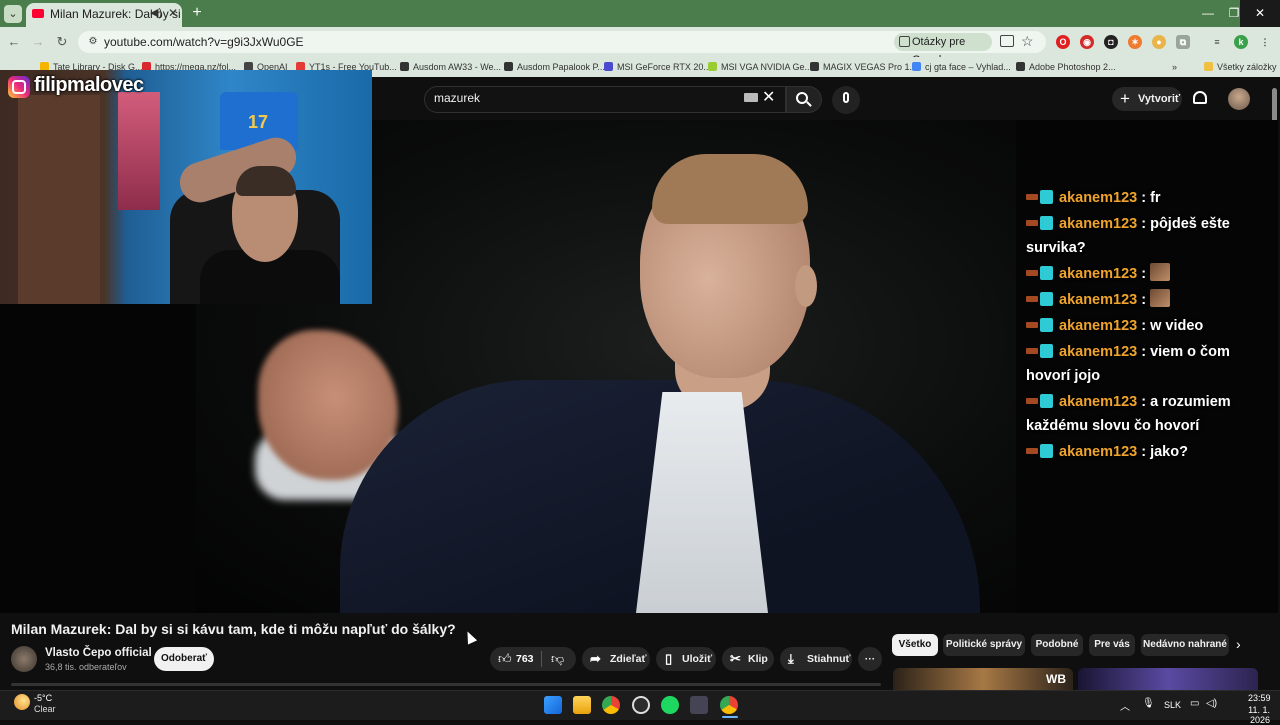 The height and width of the screenshot is (725, 1280). What do you see at coordinates (1087, 42) in the screenshot?
I see `red-extension-icon: ◉` at bounding box center [1087, 42].